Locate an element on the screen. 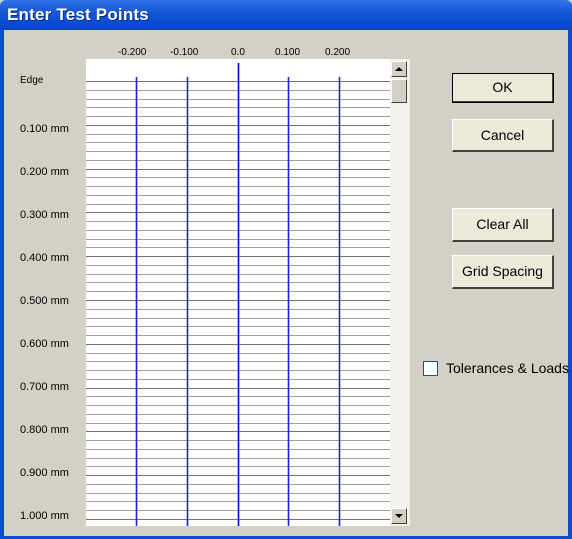  window-frame-right is located at coordinates (570, 284).